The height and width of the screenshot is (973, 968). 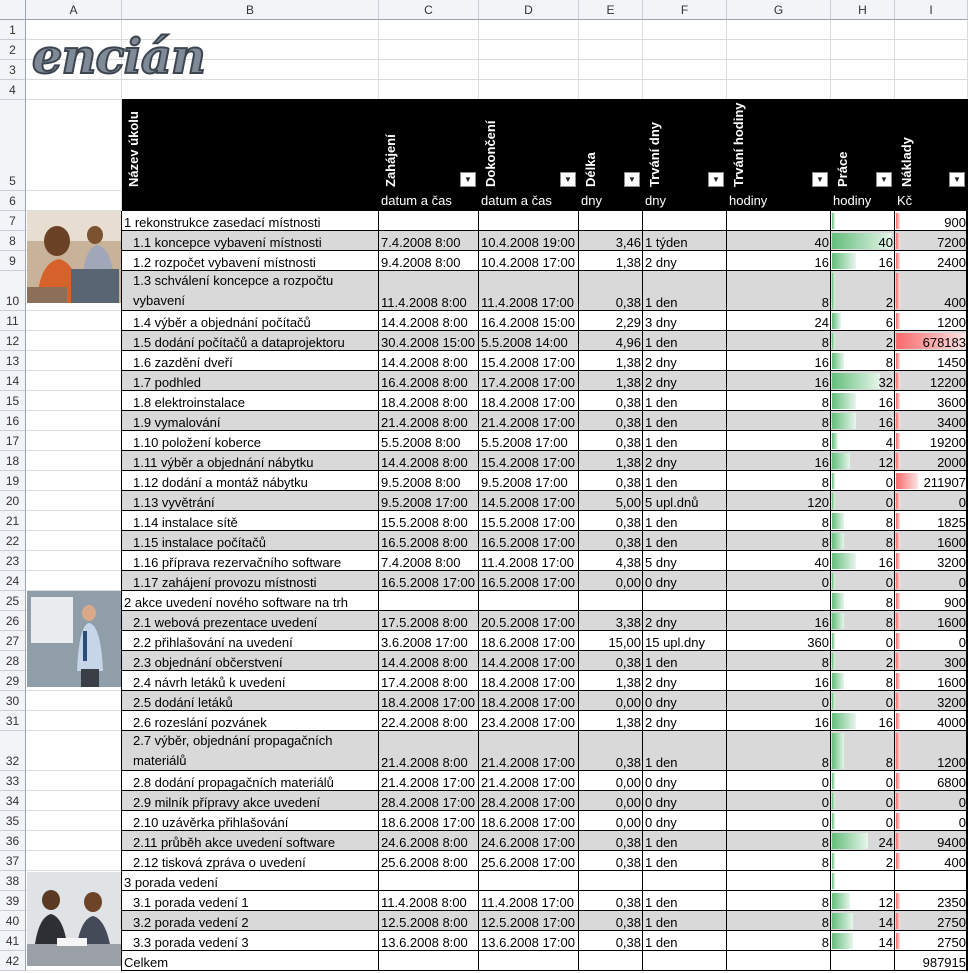 I want to click on finish-cell: 25.6.2008 17:00, so click(x=529, y=861).